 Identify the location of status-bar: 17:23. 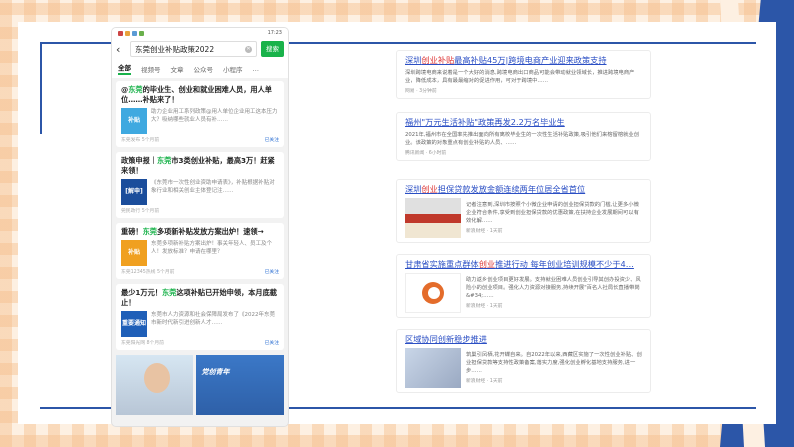
(200, 33).